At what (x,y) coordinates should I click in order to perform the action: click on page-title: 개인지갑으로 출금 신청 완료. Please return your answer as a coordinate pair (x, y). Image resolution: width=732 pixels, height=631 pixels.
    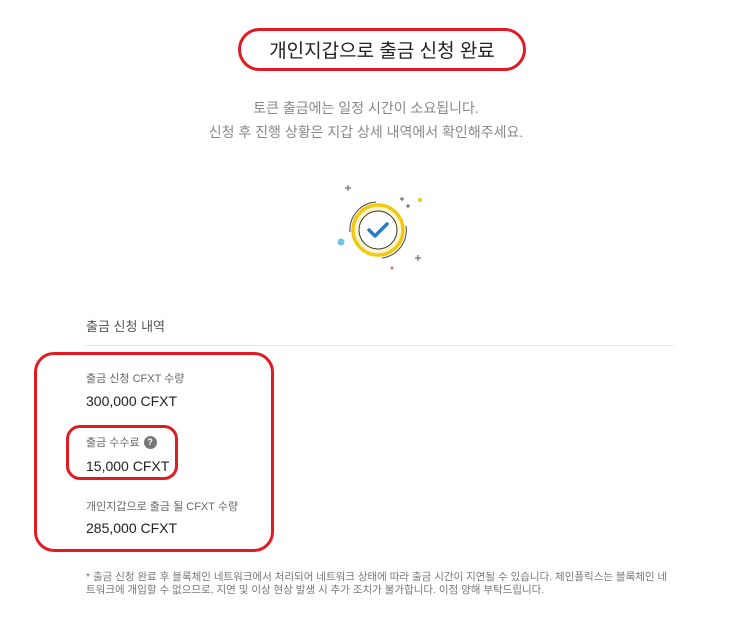
    Looking at the image, I should click on (382, 49).